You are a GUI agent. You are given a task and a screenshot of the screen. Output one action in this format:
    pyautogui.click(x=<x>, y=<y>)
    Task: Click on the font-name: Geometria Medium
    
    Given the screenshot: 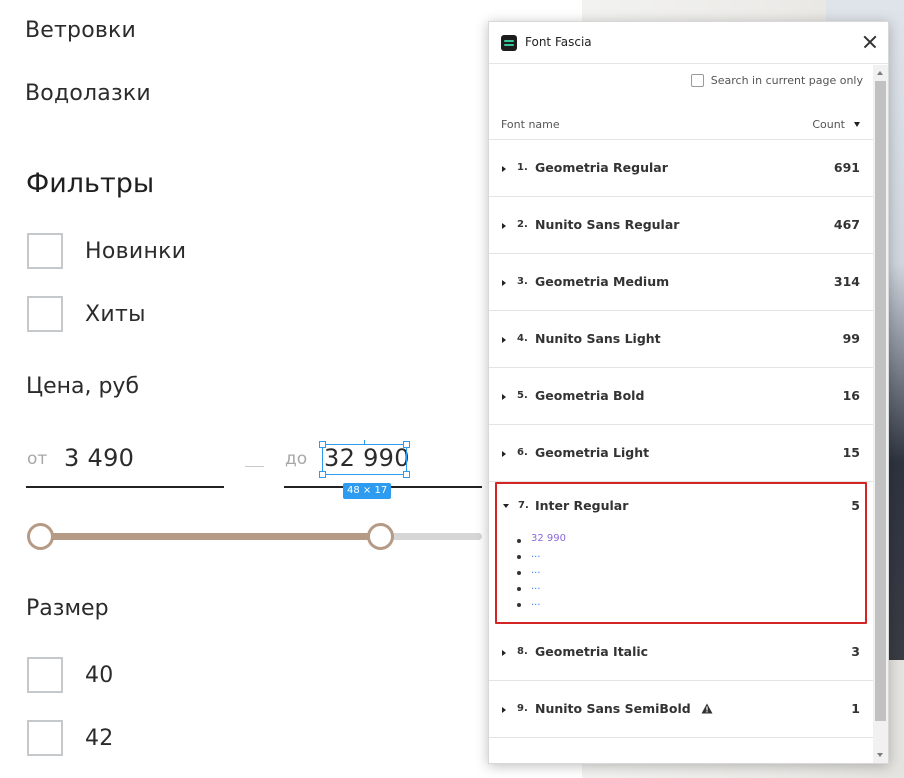 What is the action you would take?
    pyautogui.click(x=602, y=281)
    